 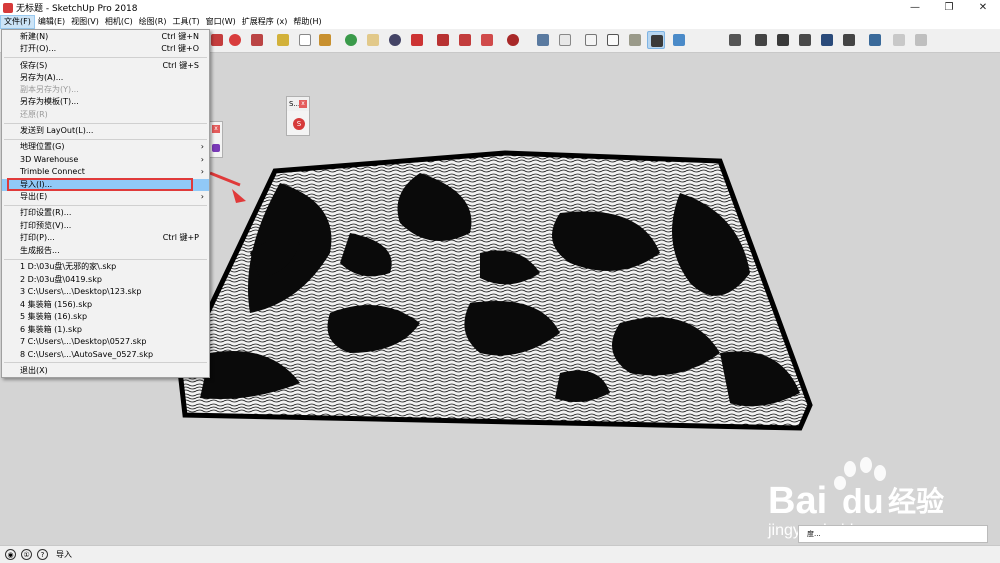 What do you see at coordinates (443, 40) in the screenshot?
I see `warehouse-icon` at bounding box center [443, 40].